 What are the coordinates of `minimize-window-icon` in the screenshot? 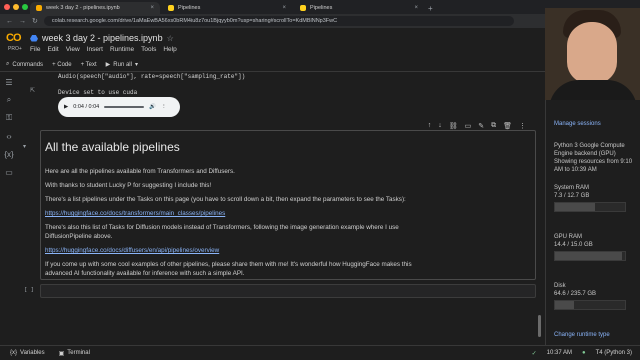 It's located at (16, 7).